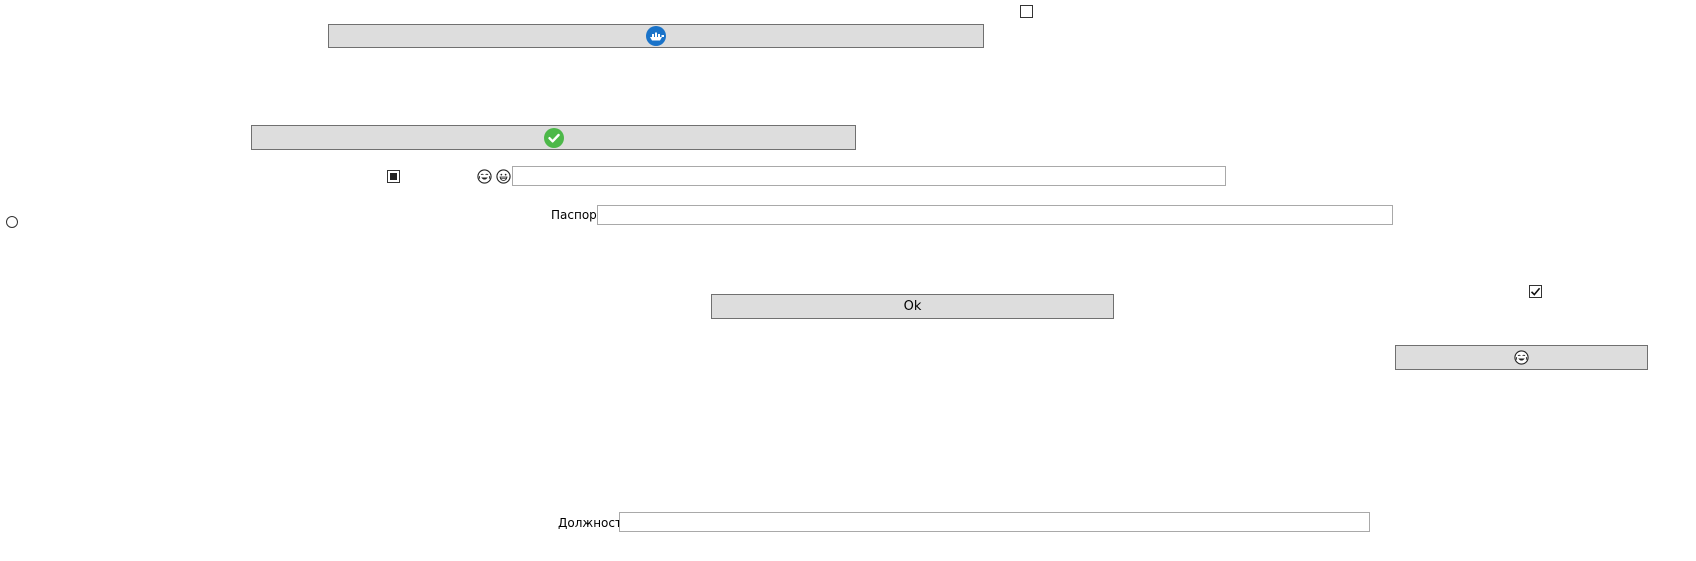 The width and height of the screenshot is (1696, 561). I want to click on passport-field, so click(995, 215).